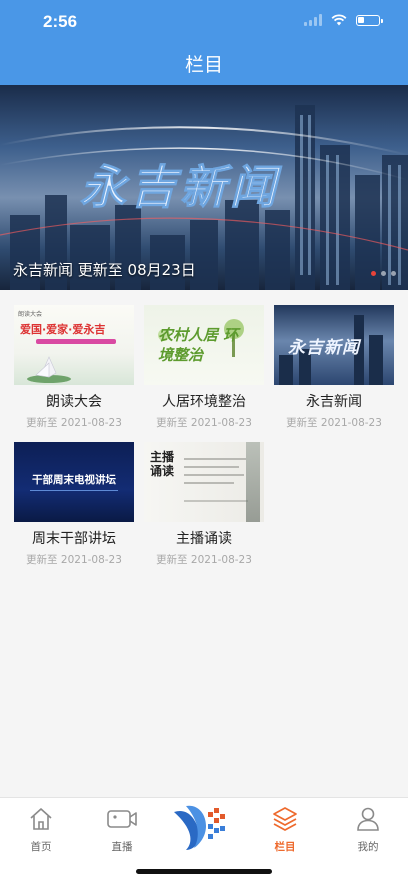  Describe the element at coordinates (334, 402) in the screenshot. I see `column-title: 永吉新闻` at that location.